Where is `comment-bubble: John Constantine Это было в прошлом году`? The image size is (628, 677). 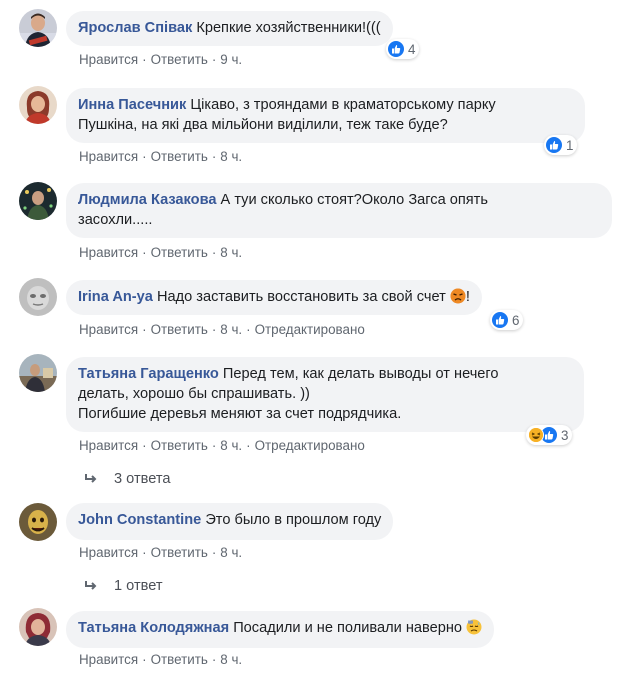
comment-bubble: John Constantine Это было в прошлом году is located at coordinates (230, 521).